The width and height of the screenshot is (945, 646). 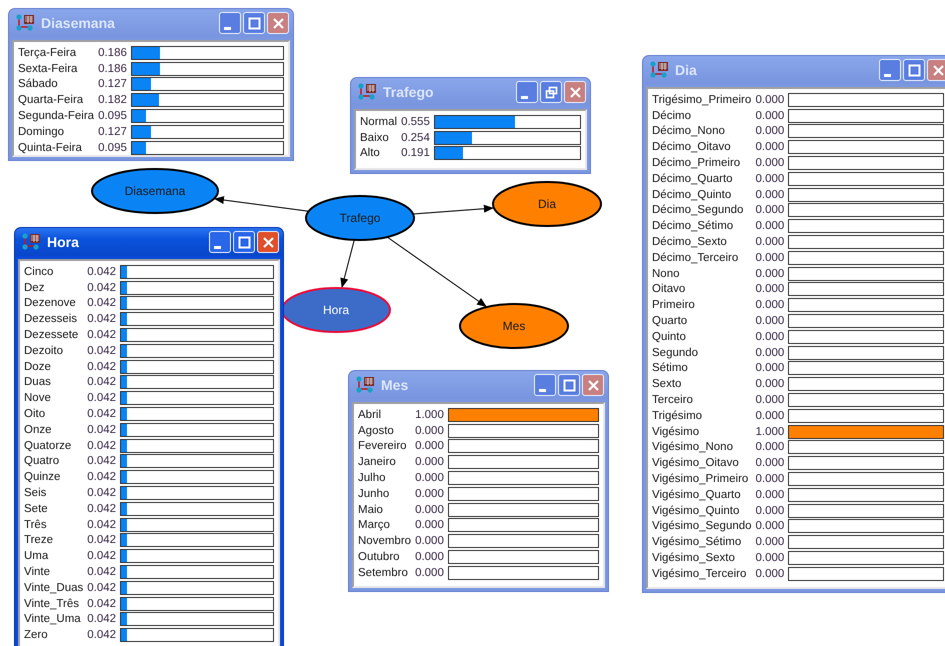 I want to click on window-title: Hora, so click(x=63, y=242).